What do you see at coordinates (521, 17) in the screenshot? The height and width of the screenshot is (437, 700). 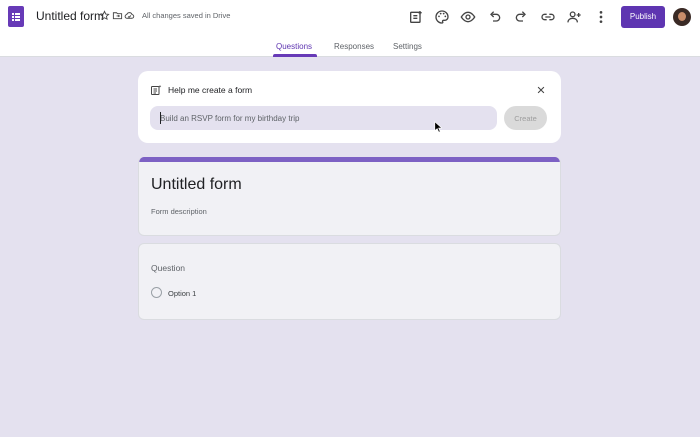 I see `redo-icon` at bounding box center [521, 17].